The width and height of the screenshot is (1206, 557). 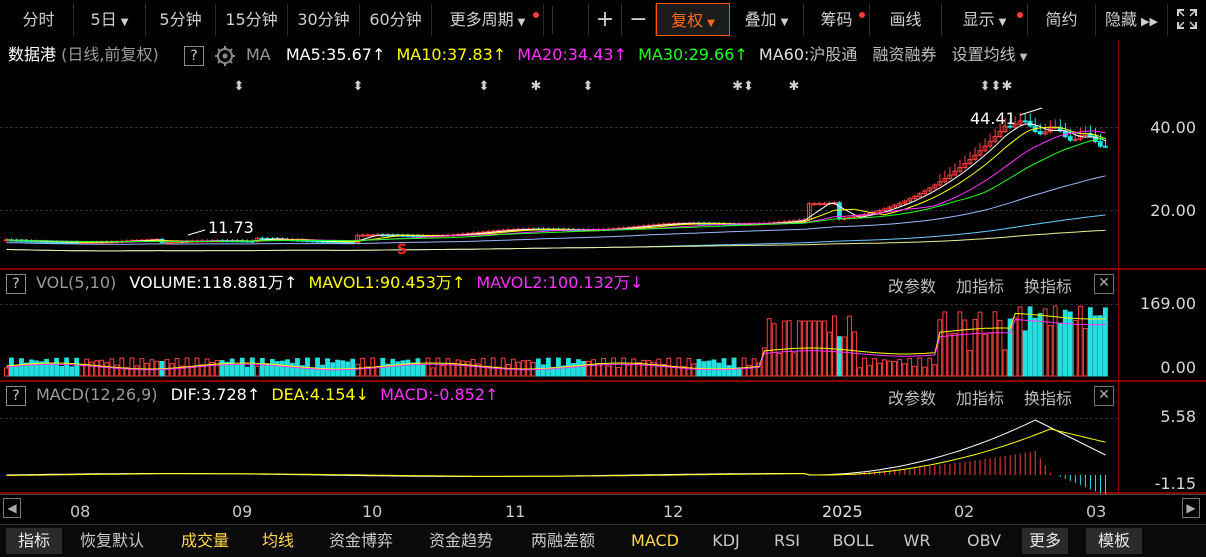 What do you see at coordinates (536, 86) in the screenshot?
I see `event-marker-icon: ✱` at bounding box center [536, 86].